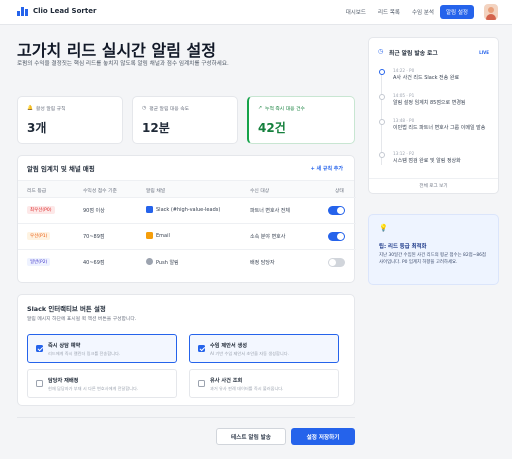  Describe the element at coordinates (93, 388) in the screenshot. I see `option-description: 현재 담당자가 부재 시 다른 변호사에게 전달합니다.` at that location.